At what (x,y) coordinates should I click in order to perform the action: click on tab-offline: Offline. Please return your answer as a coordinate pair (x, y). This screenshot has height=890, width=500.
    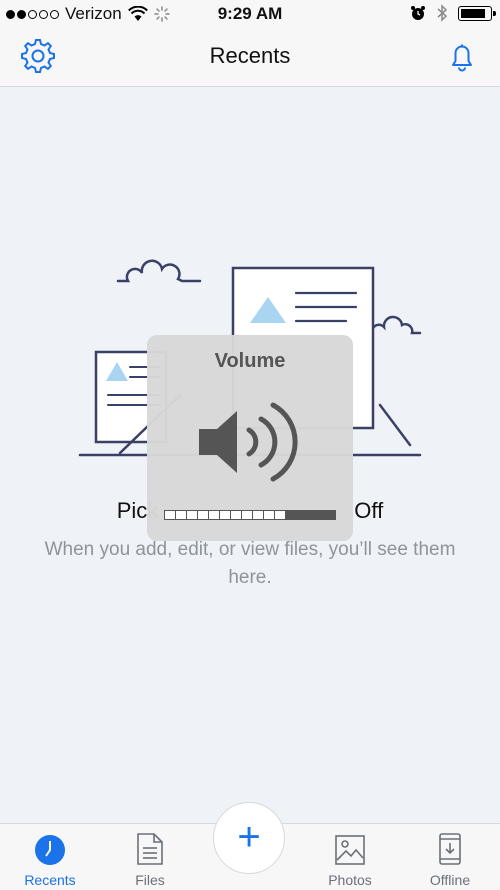
    Looking at the image, I should click on (450, 857).